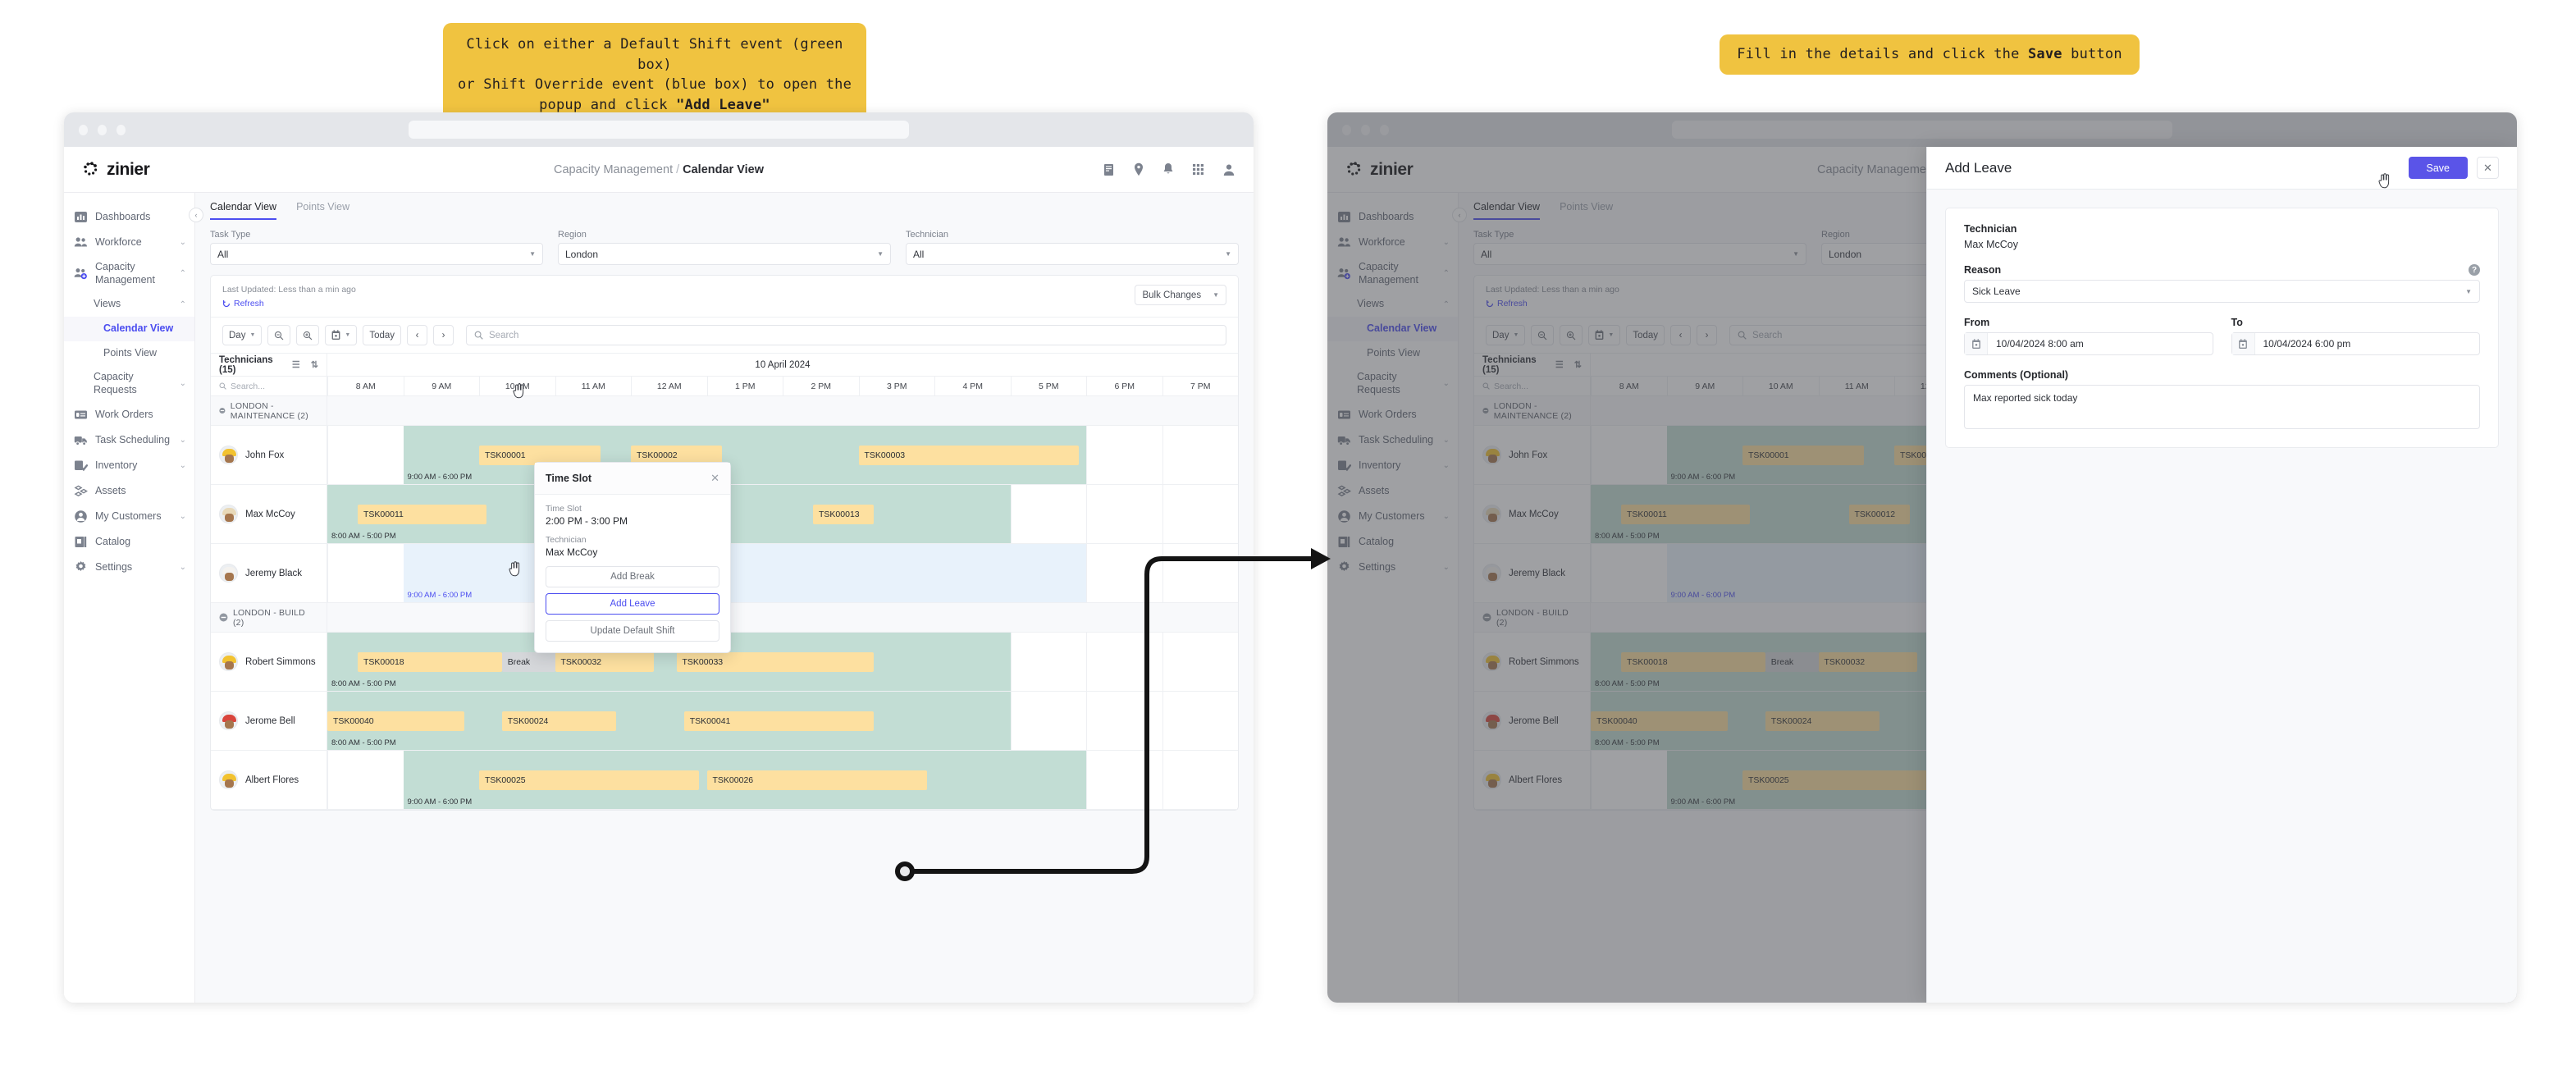 This screenshot has height=1074, width=2576. I want to click on task-block: TSK00041, so click(779, 721).